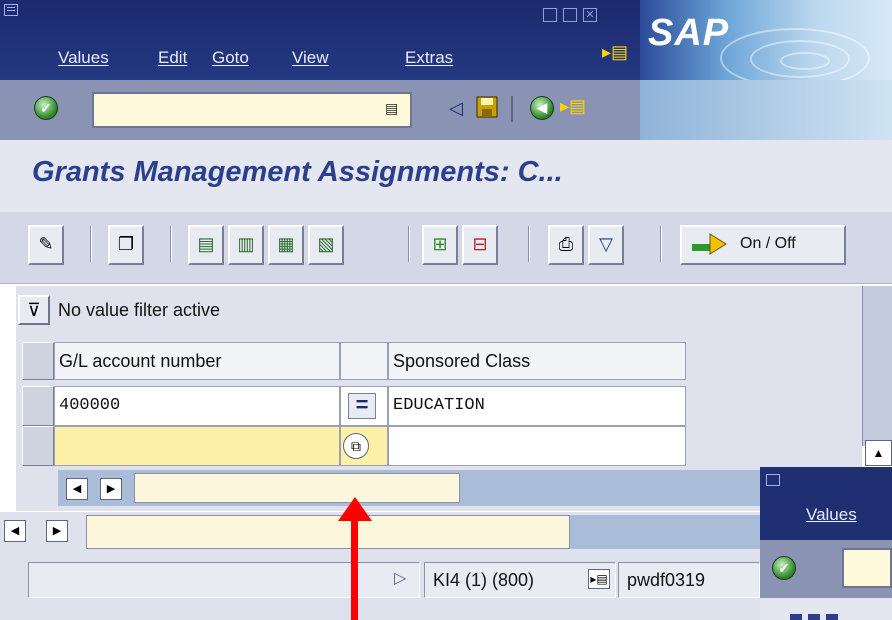  I want to click on multiple-selection-icon: ⧉, so click(356, 446).